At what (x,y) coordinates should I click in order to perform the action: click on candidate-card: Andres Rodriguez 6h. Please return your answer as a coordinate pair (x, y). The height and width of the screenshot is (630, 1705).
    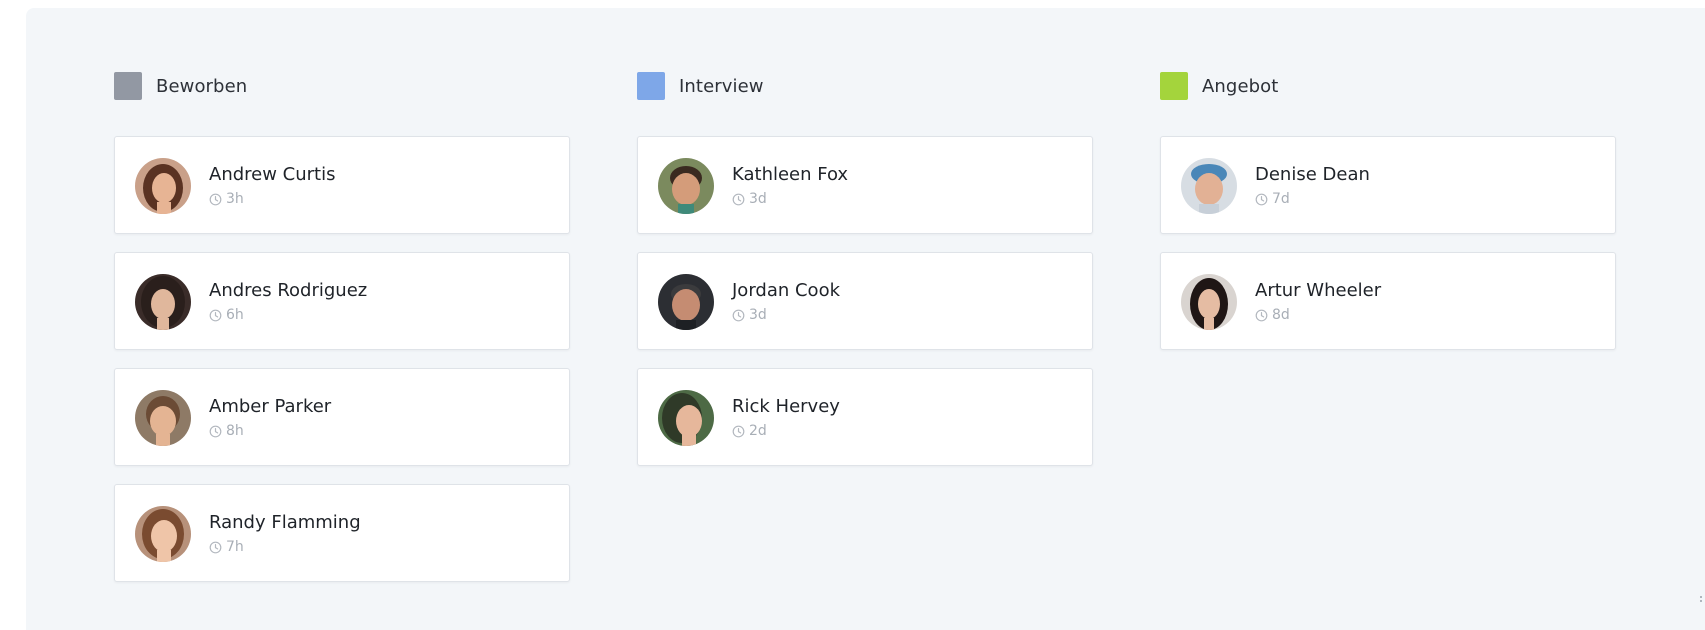
    Looking at the image, I should click on (342, 301).